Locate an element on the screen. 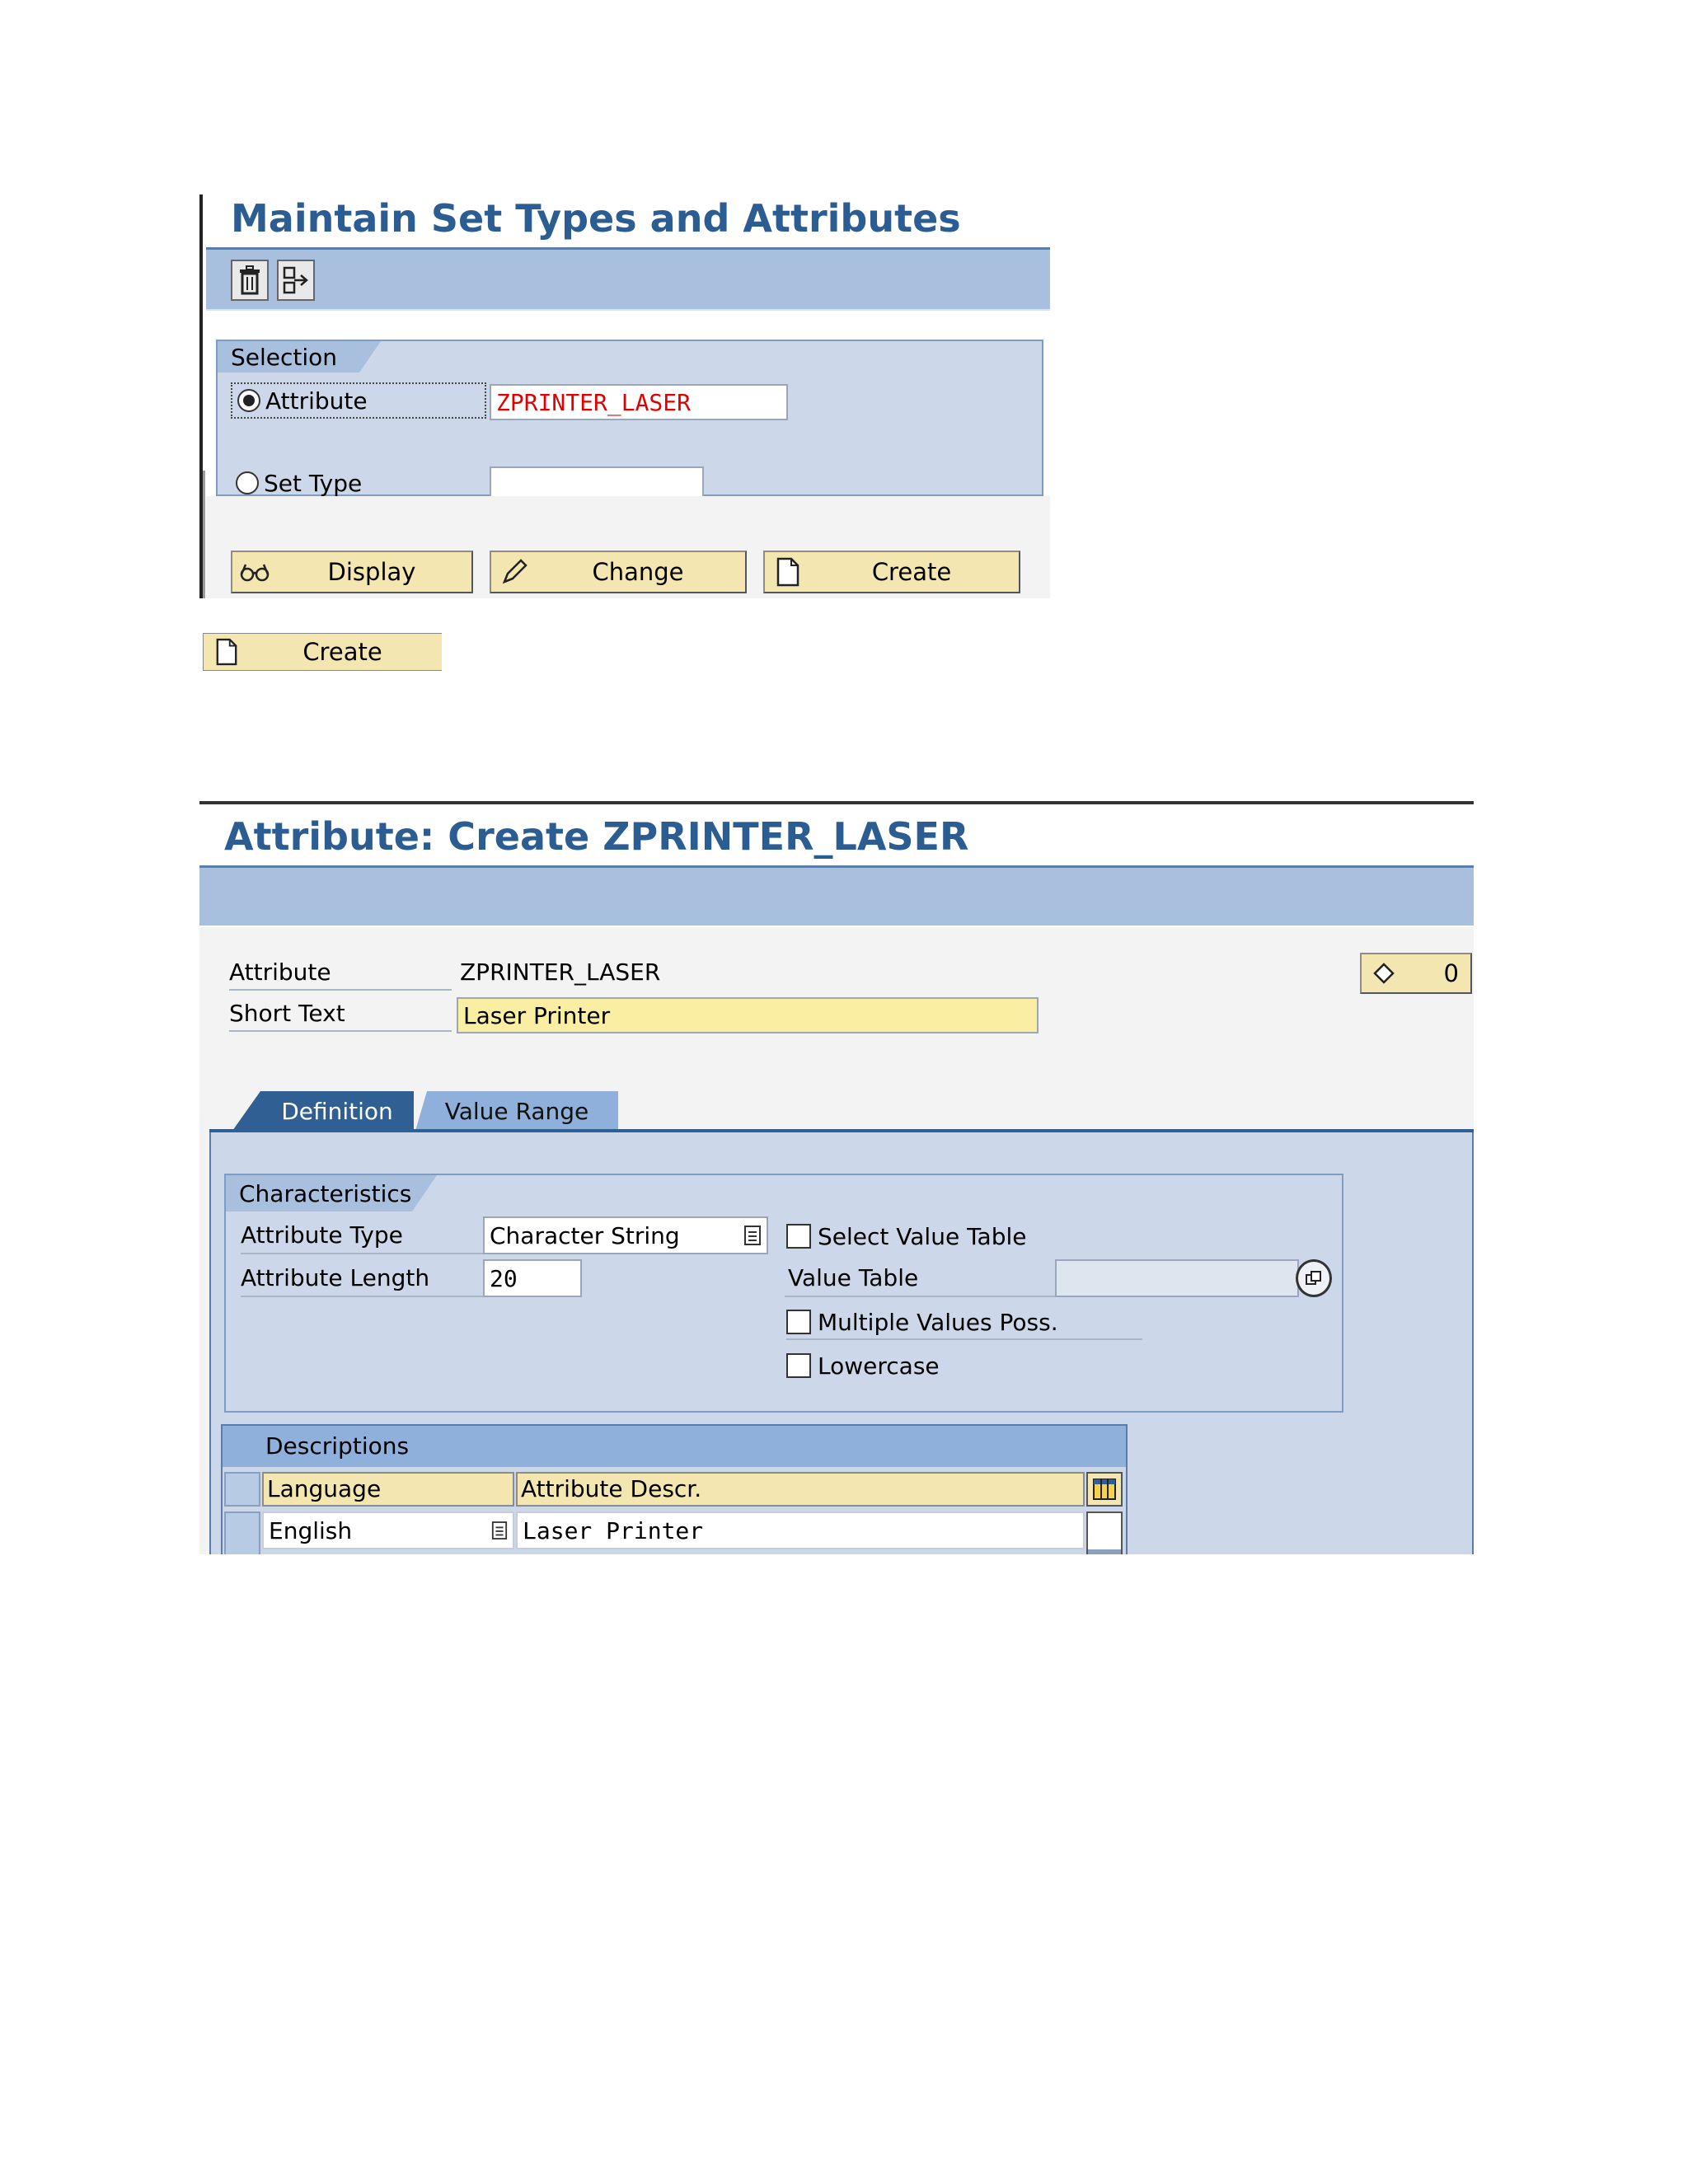  transport-icon is located at coordinates (296, 280).